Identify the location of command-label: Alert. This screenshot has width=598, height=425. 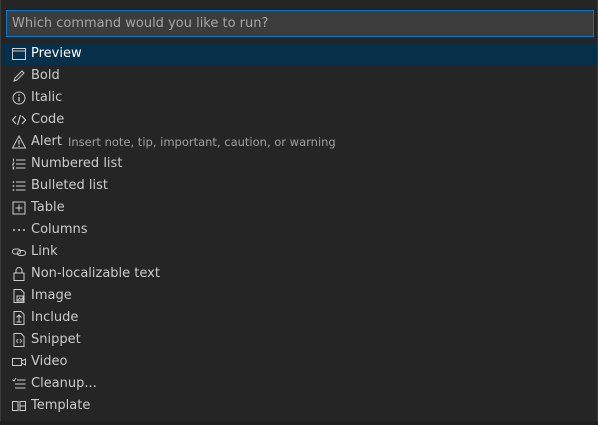
(46, 141).